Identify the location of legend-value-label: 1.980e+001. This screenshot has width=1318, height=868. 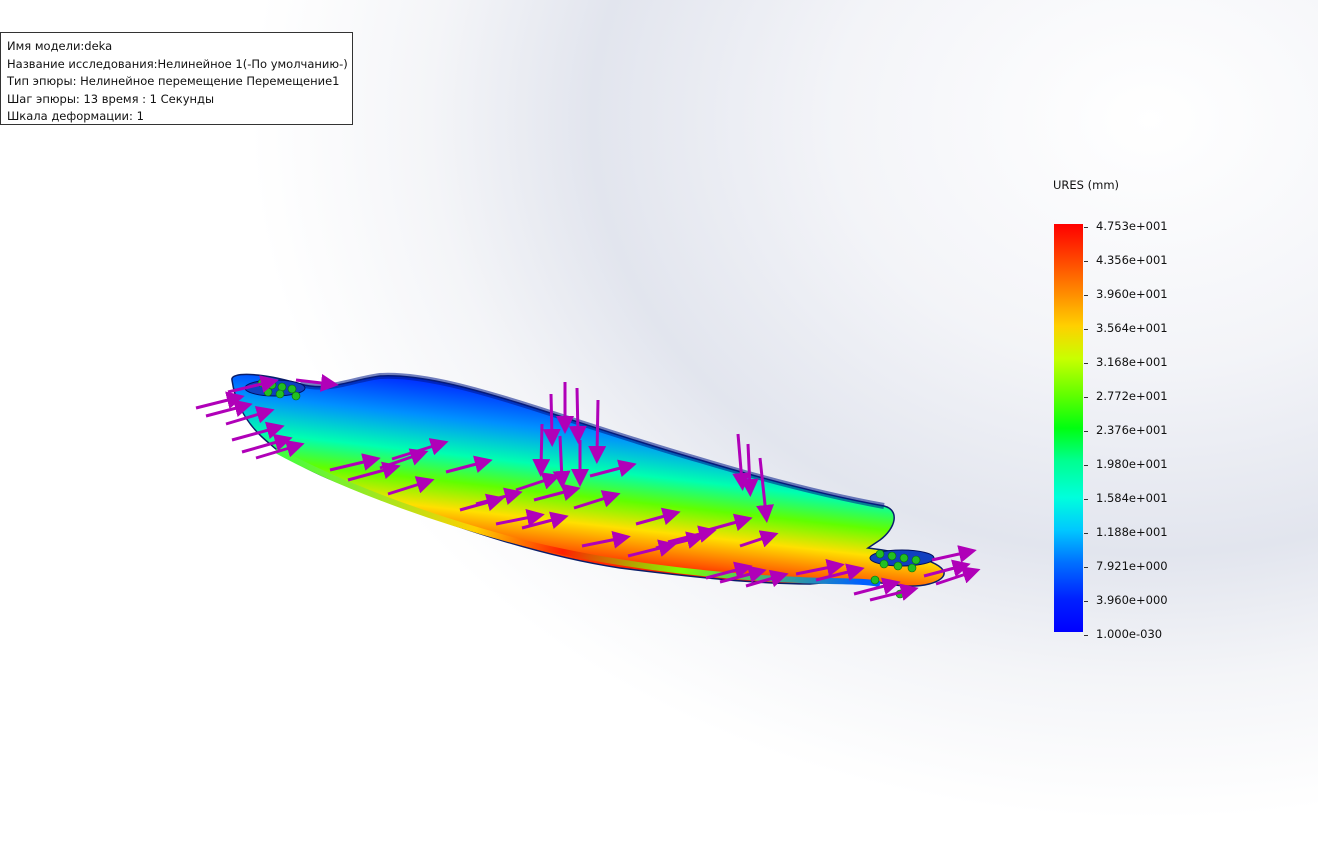
(1132, 464).